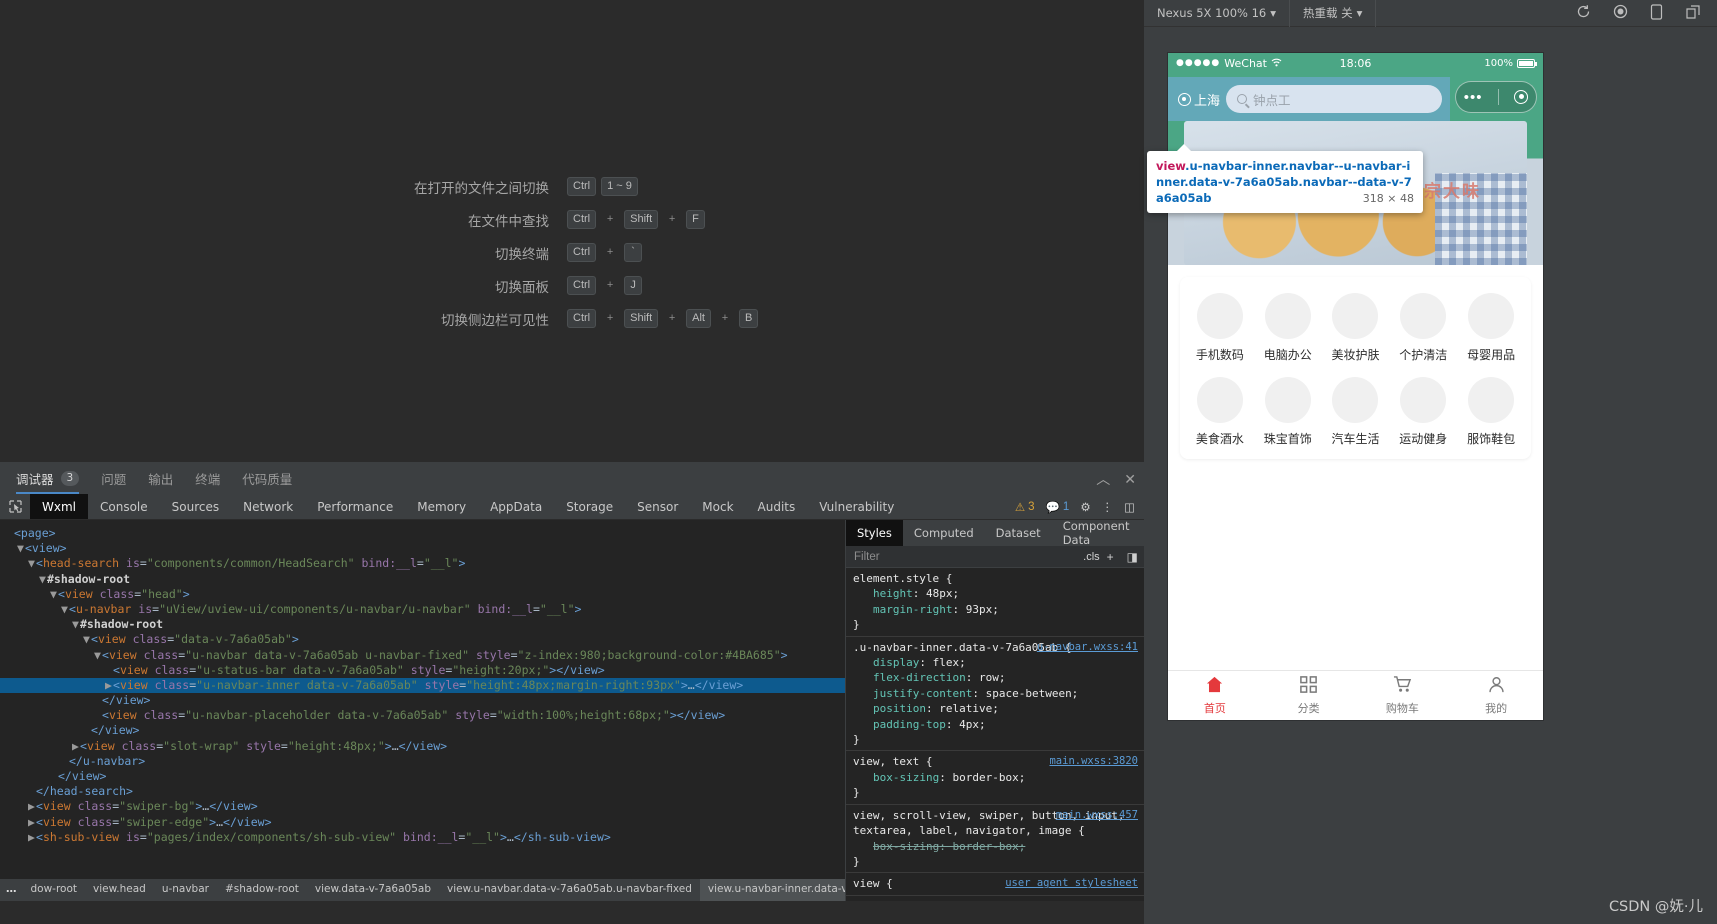 This screenshot has width=1717, height=924. I want to click on location-button: 上海, so click(1197, 99).